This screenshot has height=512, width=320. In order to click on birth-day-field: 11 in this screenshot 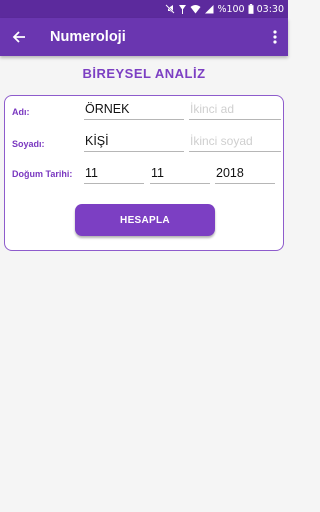, I will do `click(114, 173)`.